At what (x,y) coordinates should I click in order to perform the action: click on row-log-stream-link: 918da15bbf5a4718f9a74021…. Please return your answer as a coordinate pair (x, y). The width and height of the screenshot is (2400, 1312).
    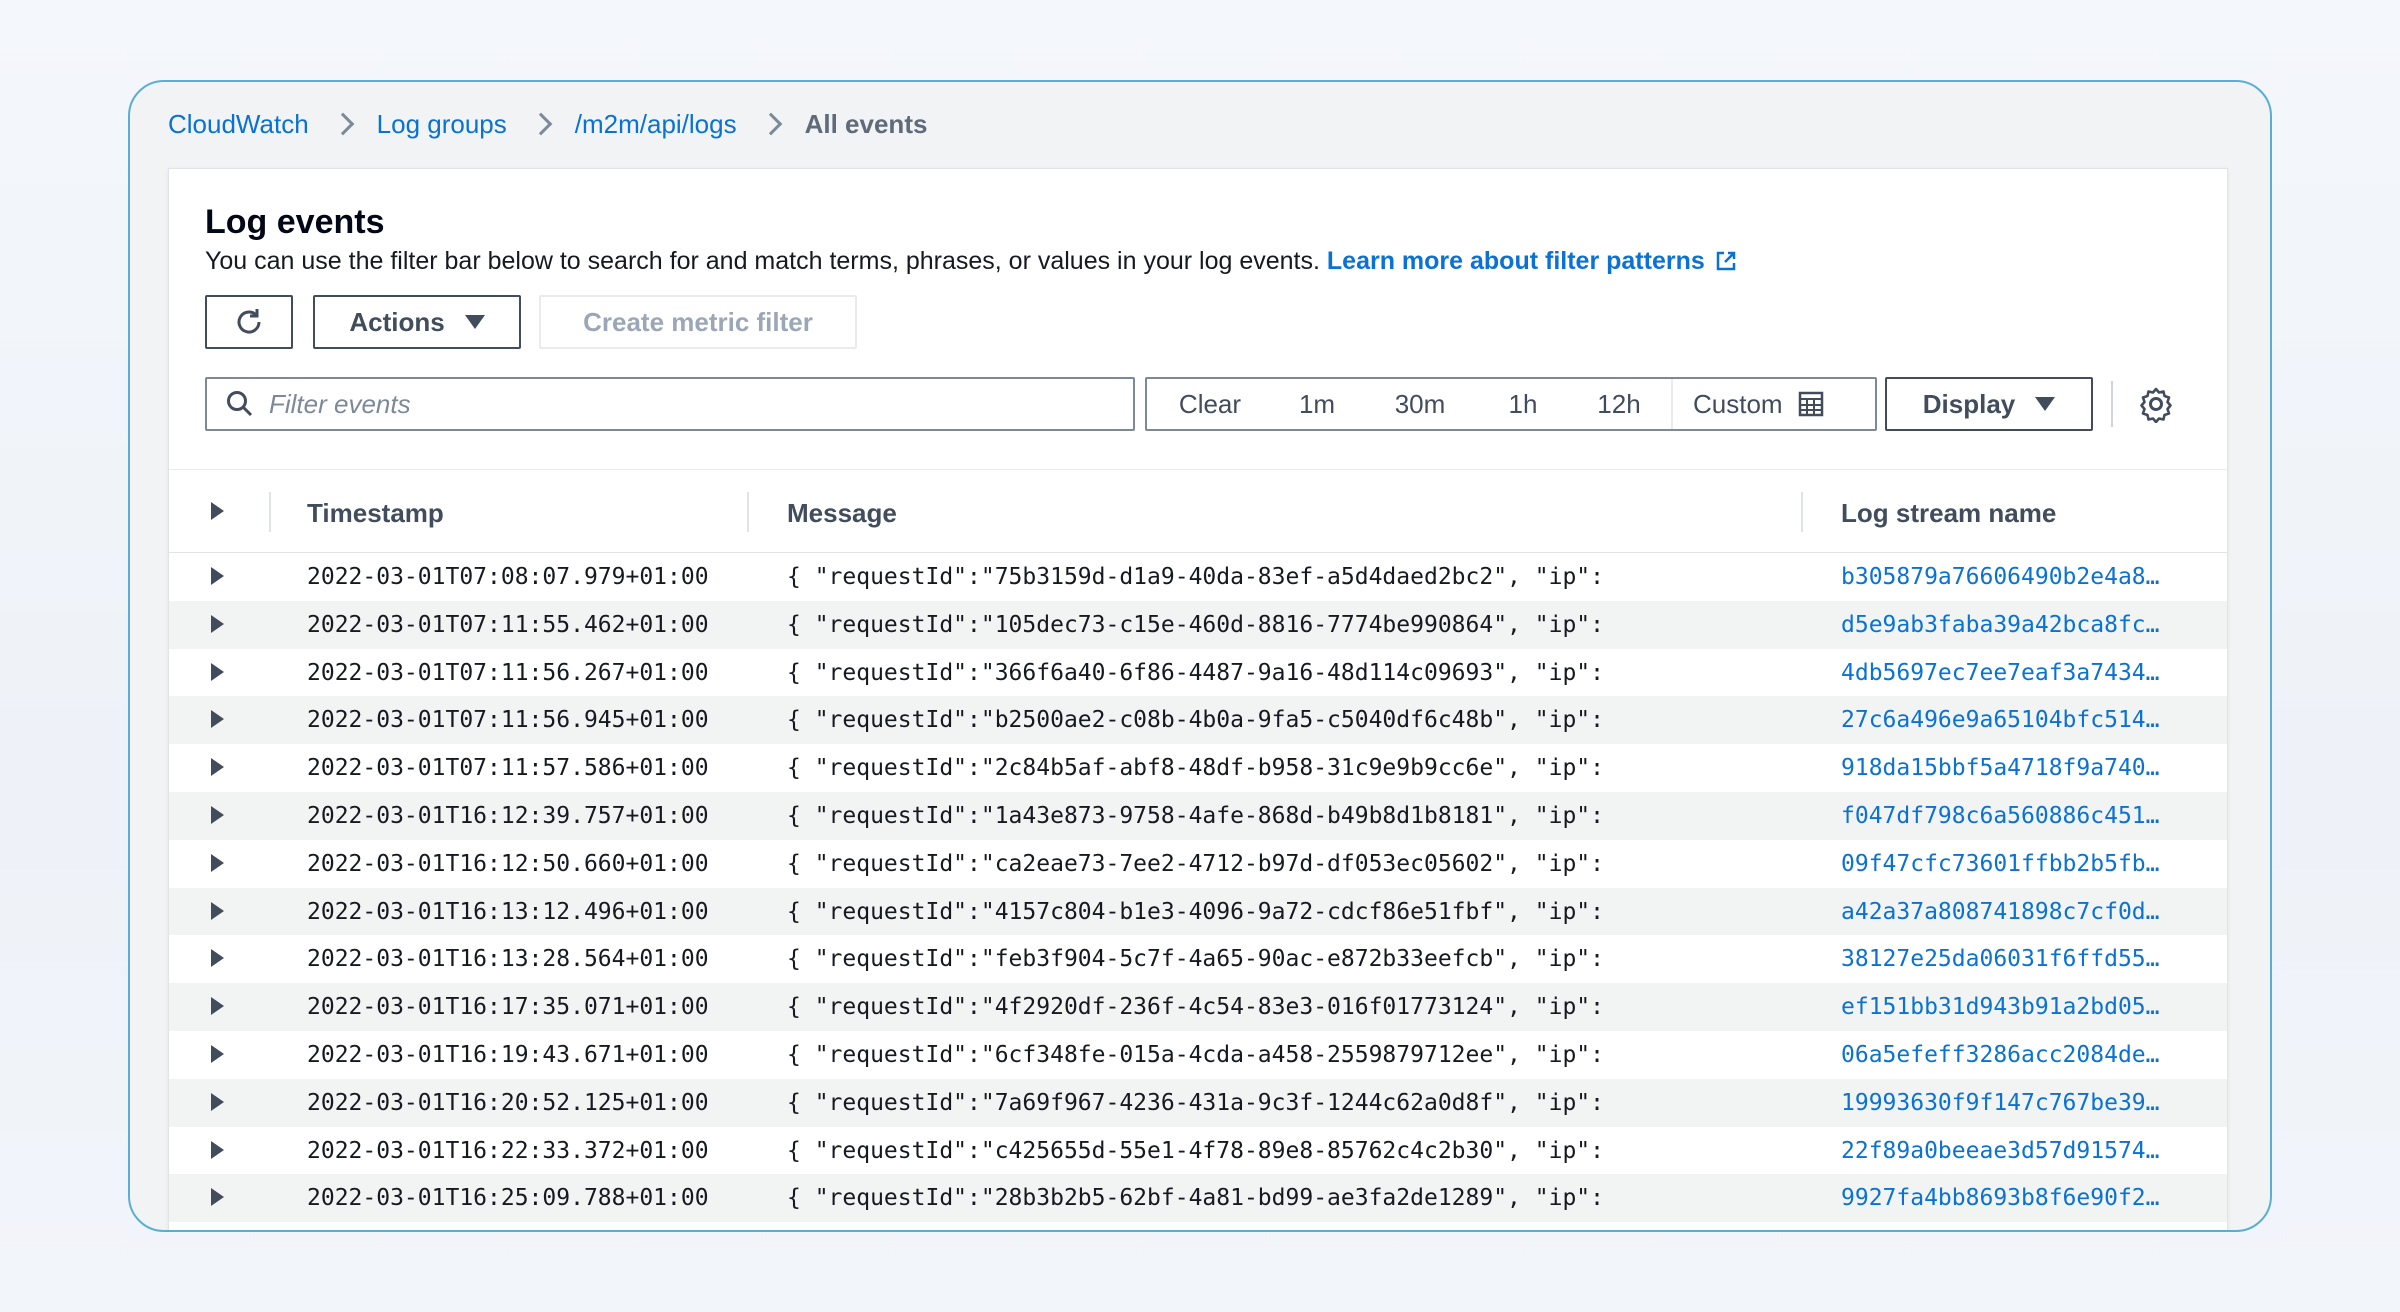
    Looking at the image, I should click on (2006, 768).